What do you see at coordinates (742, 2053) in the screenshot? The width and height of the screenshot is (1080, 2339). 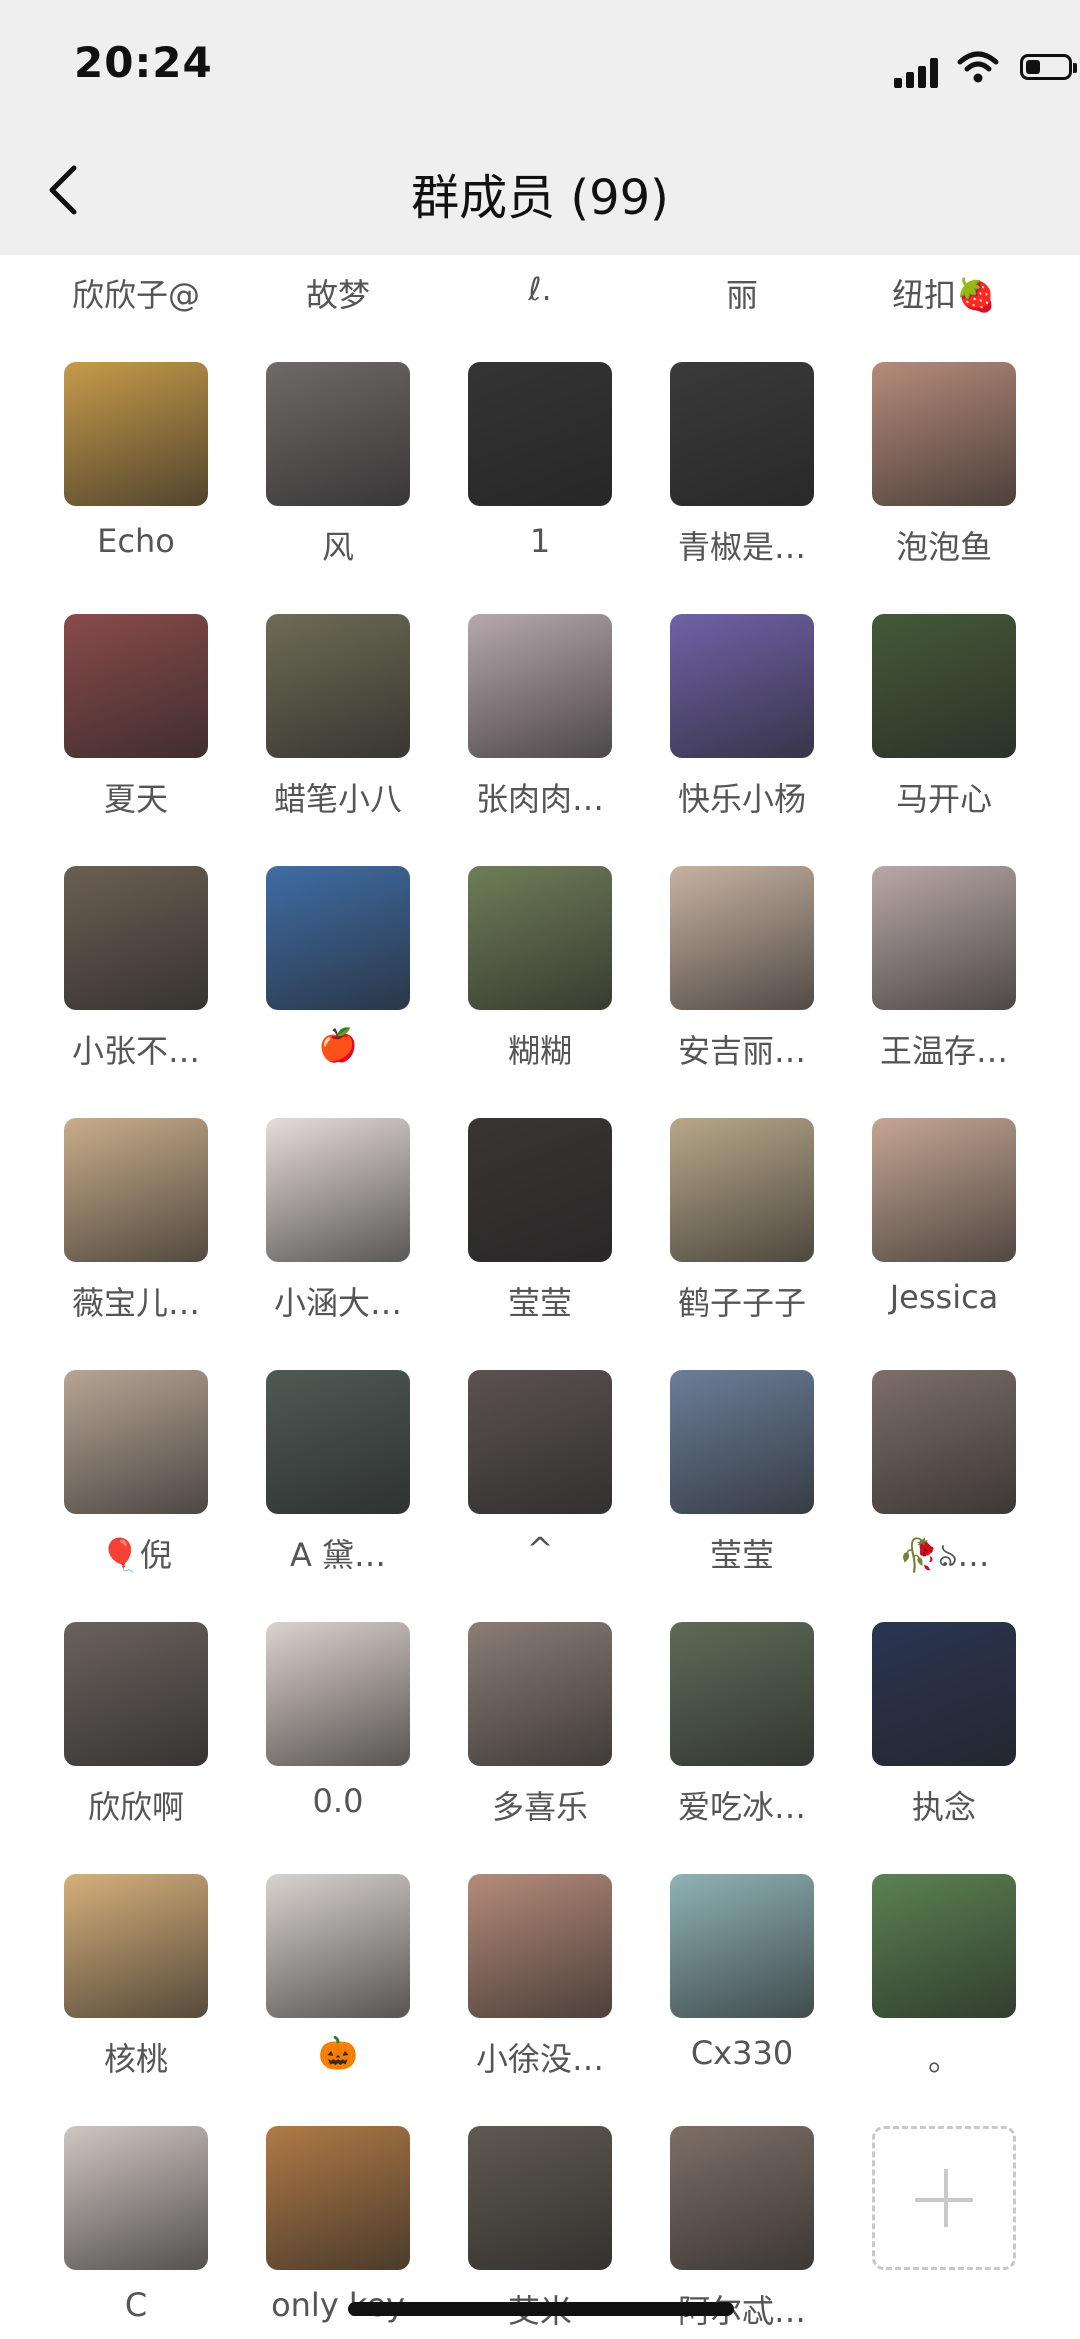 I see `member-name: Cx330` at bounding box center [742, 2053].